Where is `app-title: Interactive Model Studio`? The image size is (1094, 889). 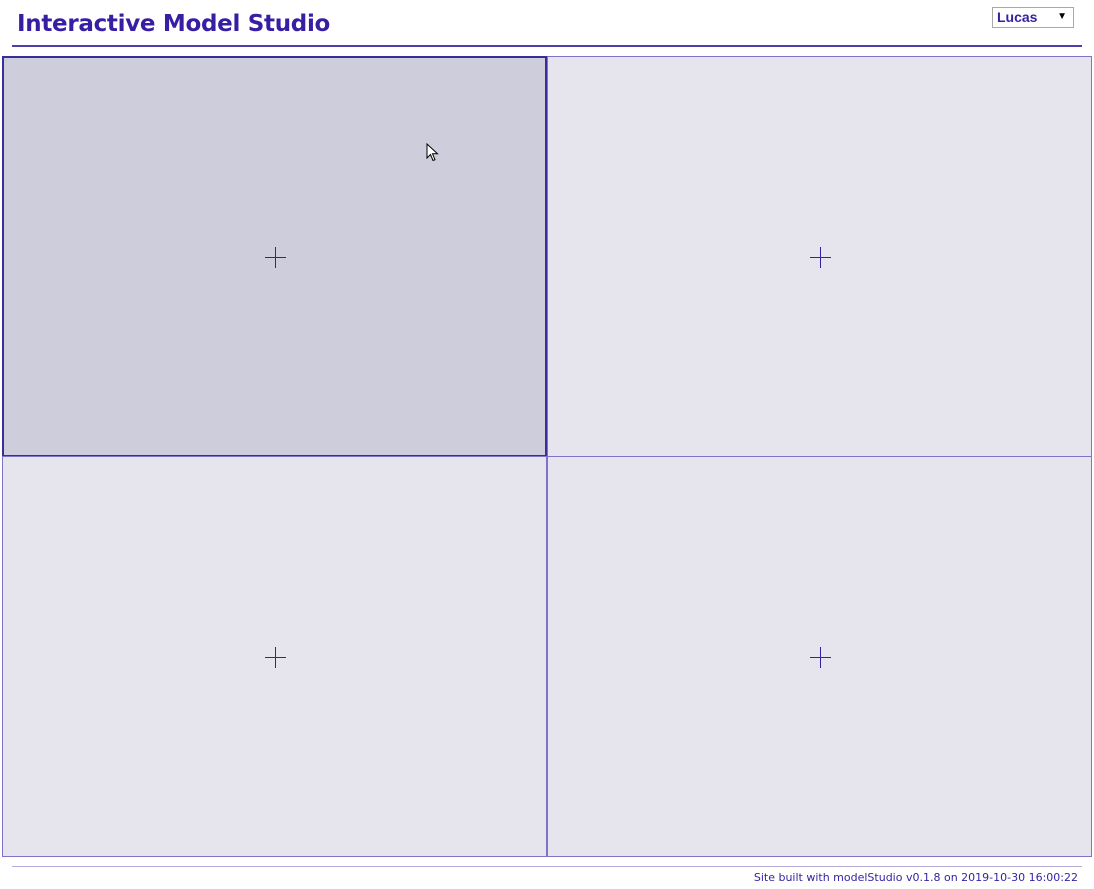 app-title: Interactive Model Studio is located at coordinates (174, 24).